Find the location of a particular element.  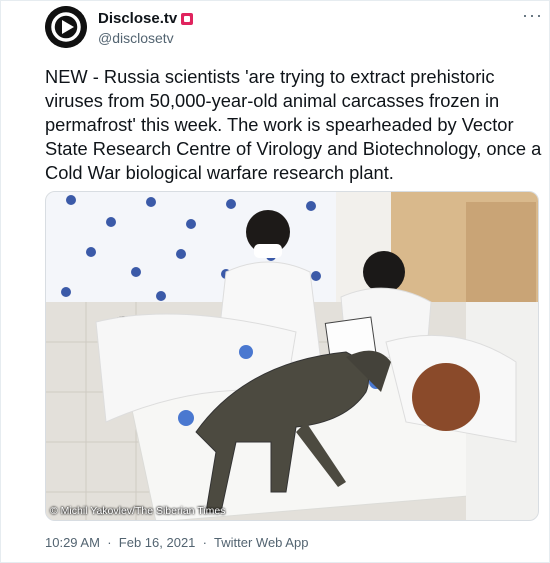

display-name: Disclose.tv is located at coordinates (137, 18).